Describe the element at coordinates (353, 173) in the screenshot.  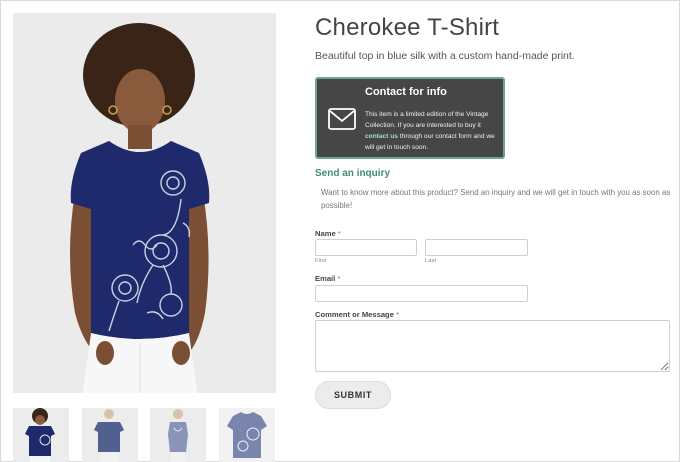
I see `inquiry-heading: Send an inquiry` at that location.